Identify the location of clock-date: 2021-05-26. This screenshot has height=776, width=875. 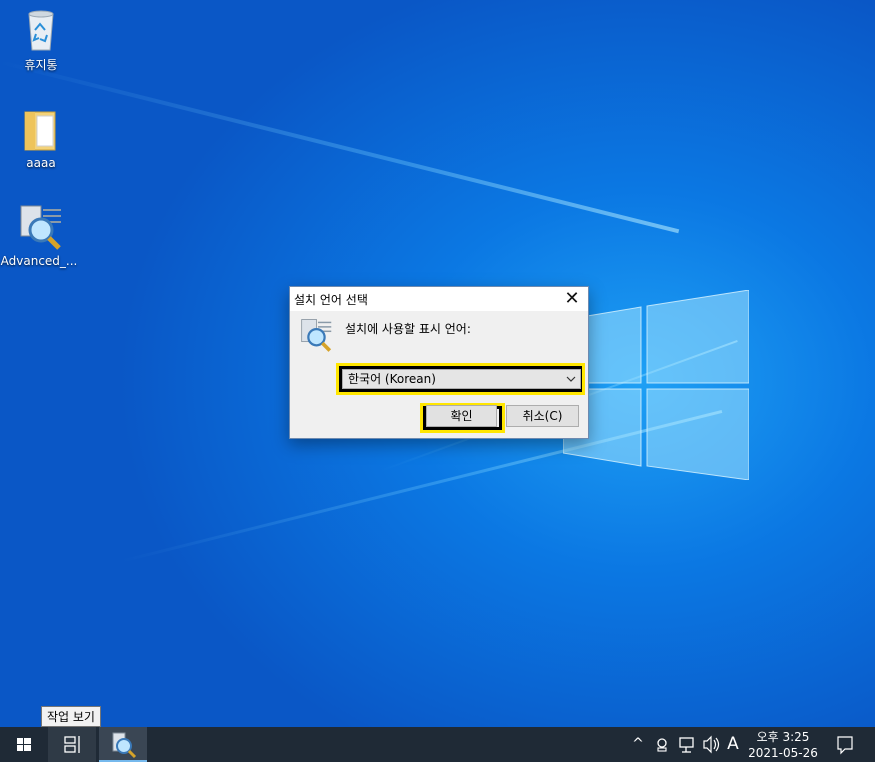
(783, 753).